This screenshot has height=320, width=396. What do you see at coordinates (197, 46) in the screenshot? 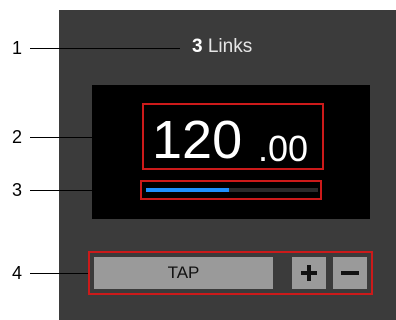
I see `links-count: 3` at bounding box center [197, 46].